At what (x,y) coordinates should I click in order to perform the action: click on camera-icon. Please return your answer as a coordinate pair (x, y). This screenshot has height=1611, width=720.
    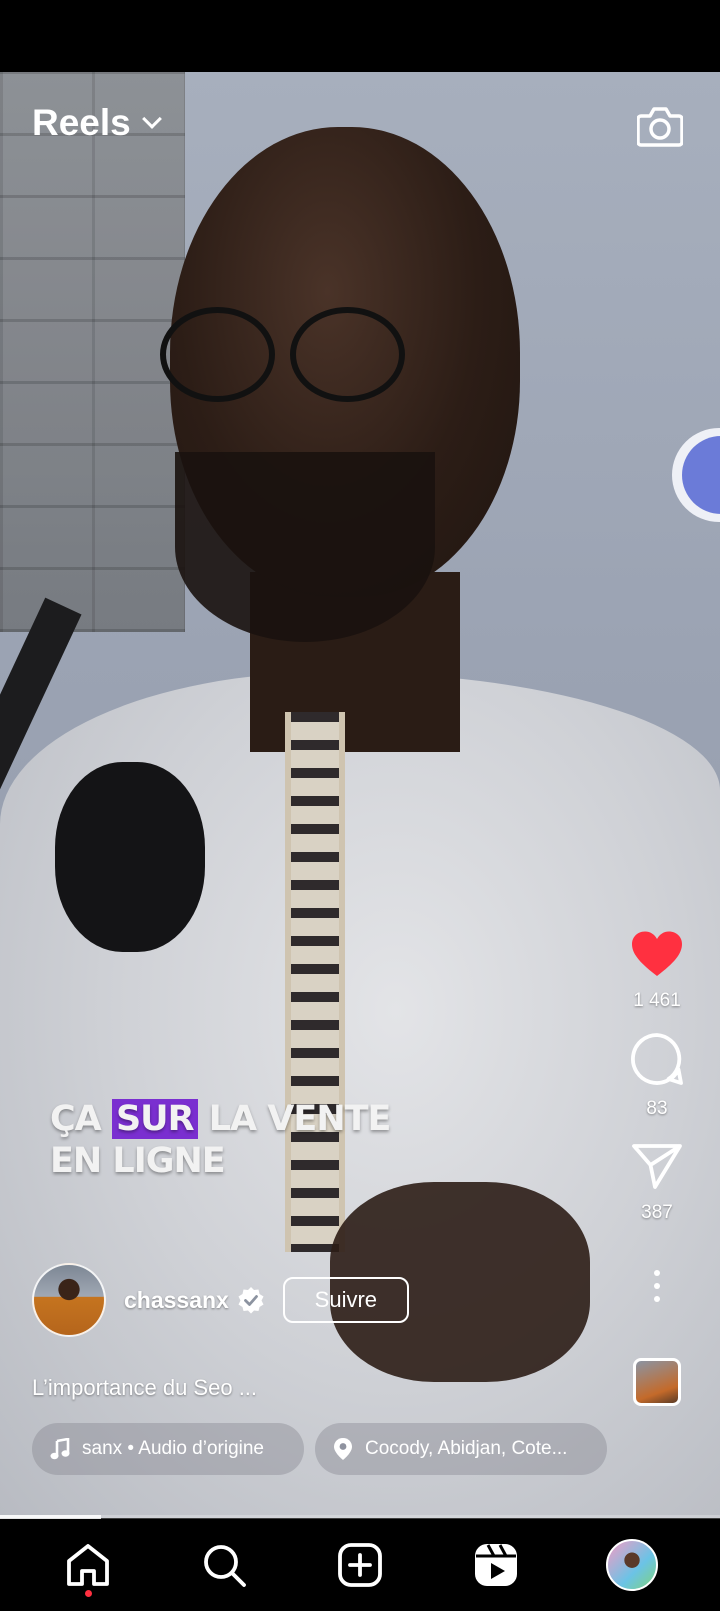
    Looking at the image, I should click on (660, 126).